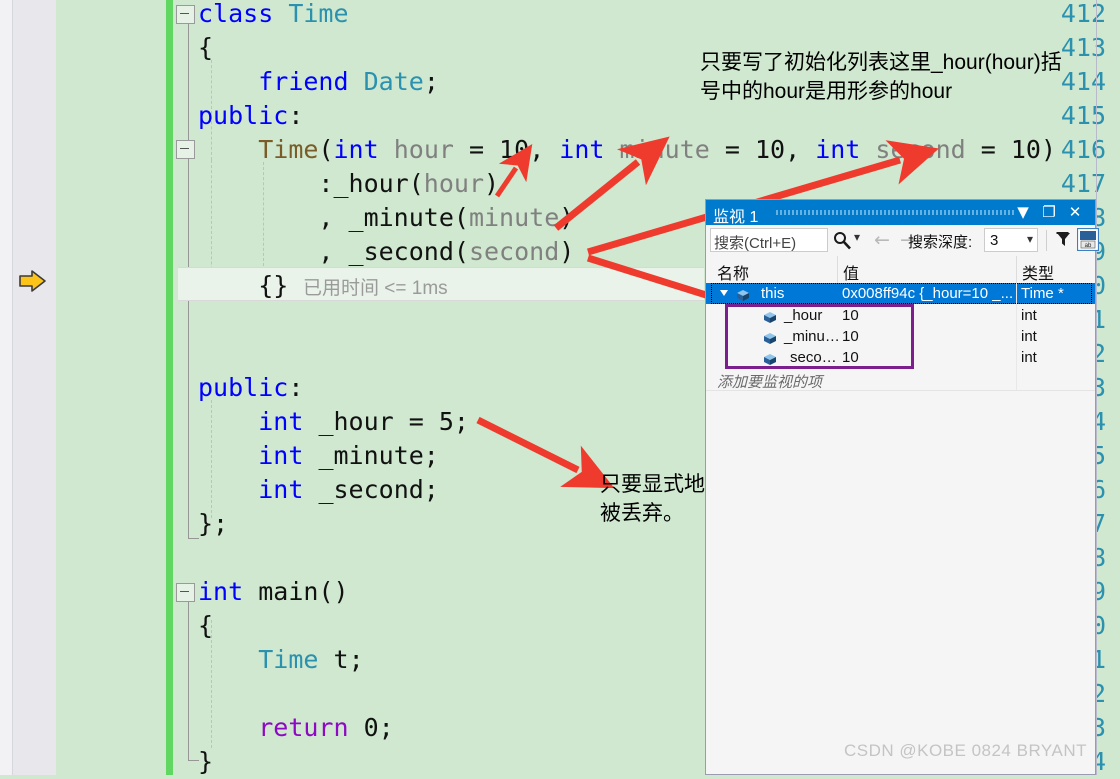 This screenshot has height=779, width=1120. Describe the element at coordinates (273, 592) in the screenshot. I see `code-line: int main()` at that location.